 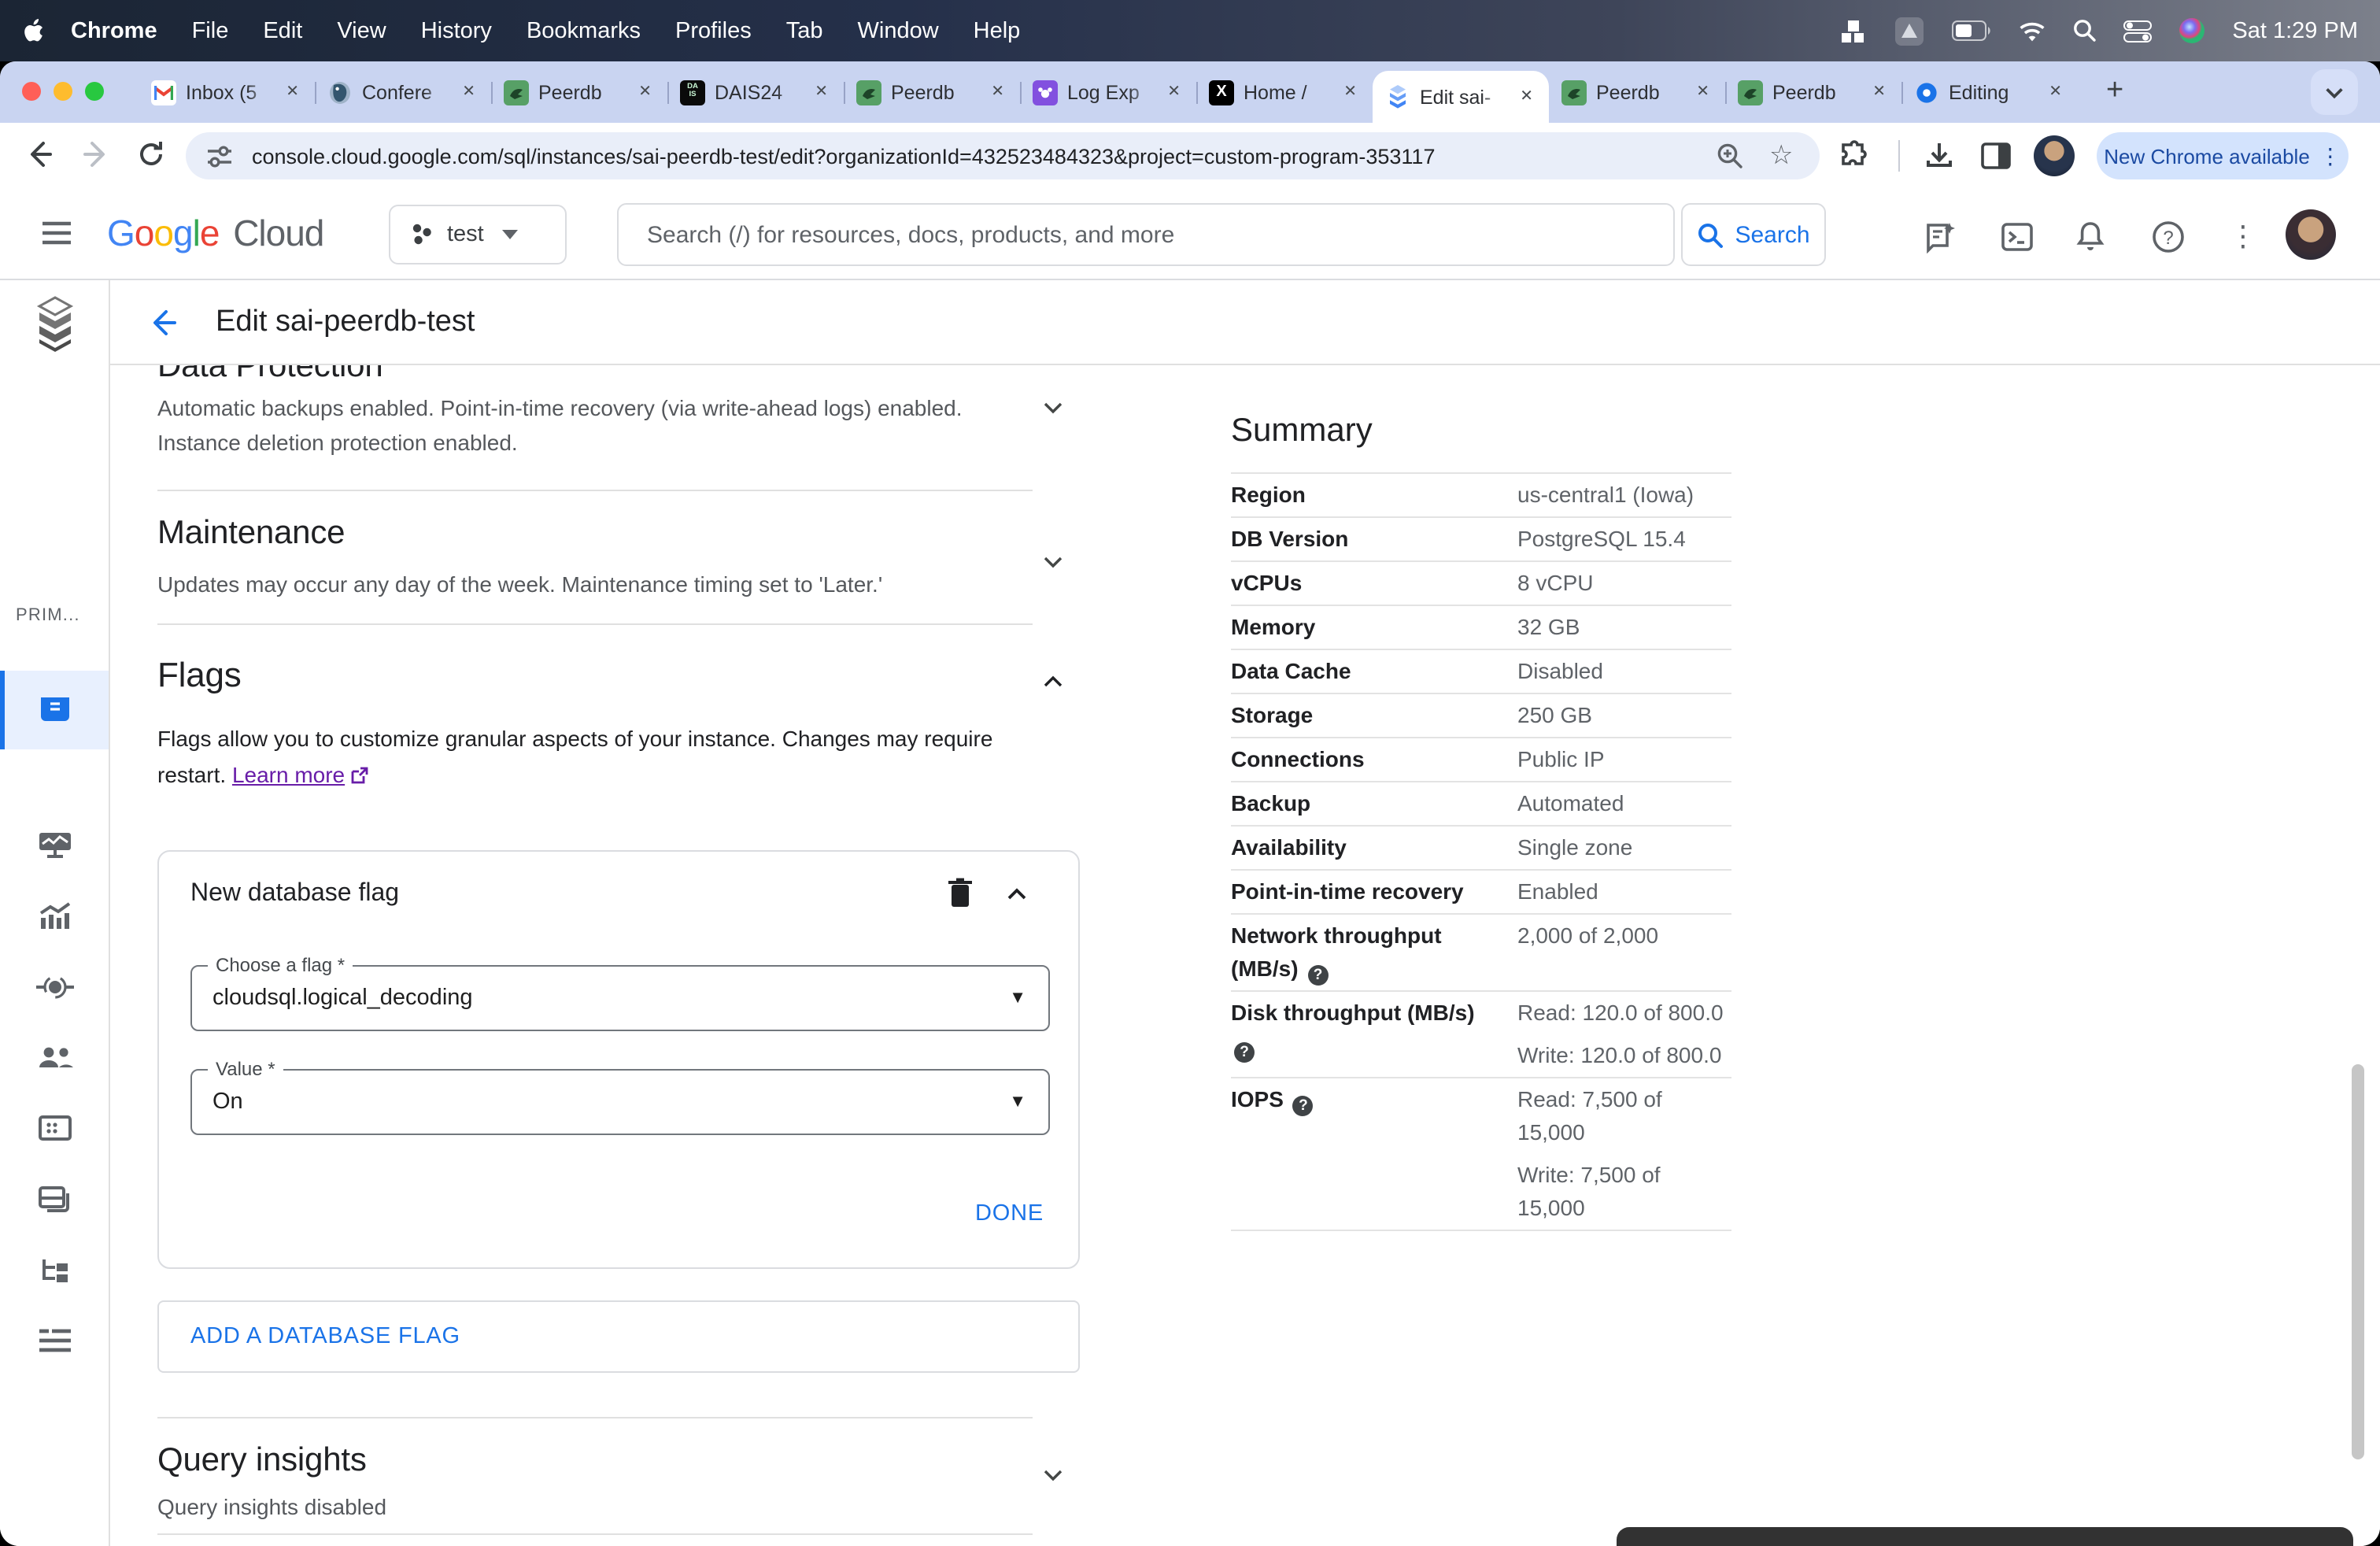 What do you see at coordinates (1989, 92) in the screenshot?
I see `tab-editing: Editing ✕` at bounding box center [1989, 92].